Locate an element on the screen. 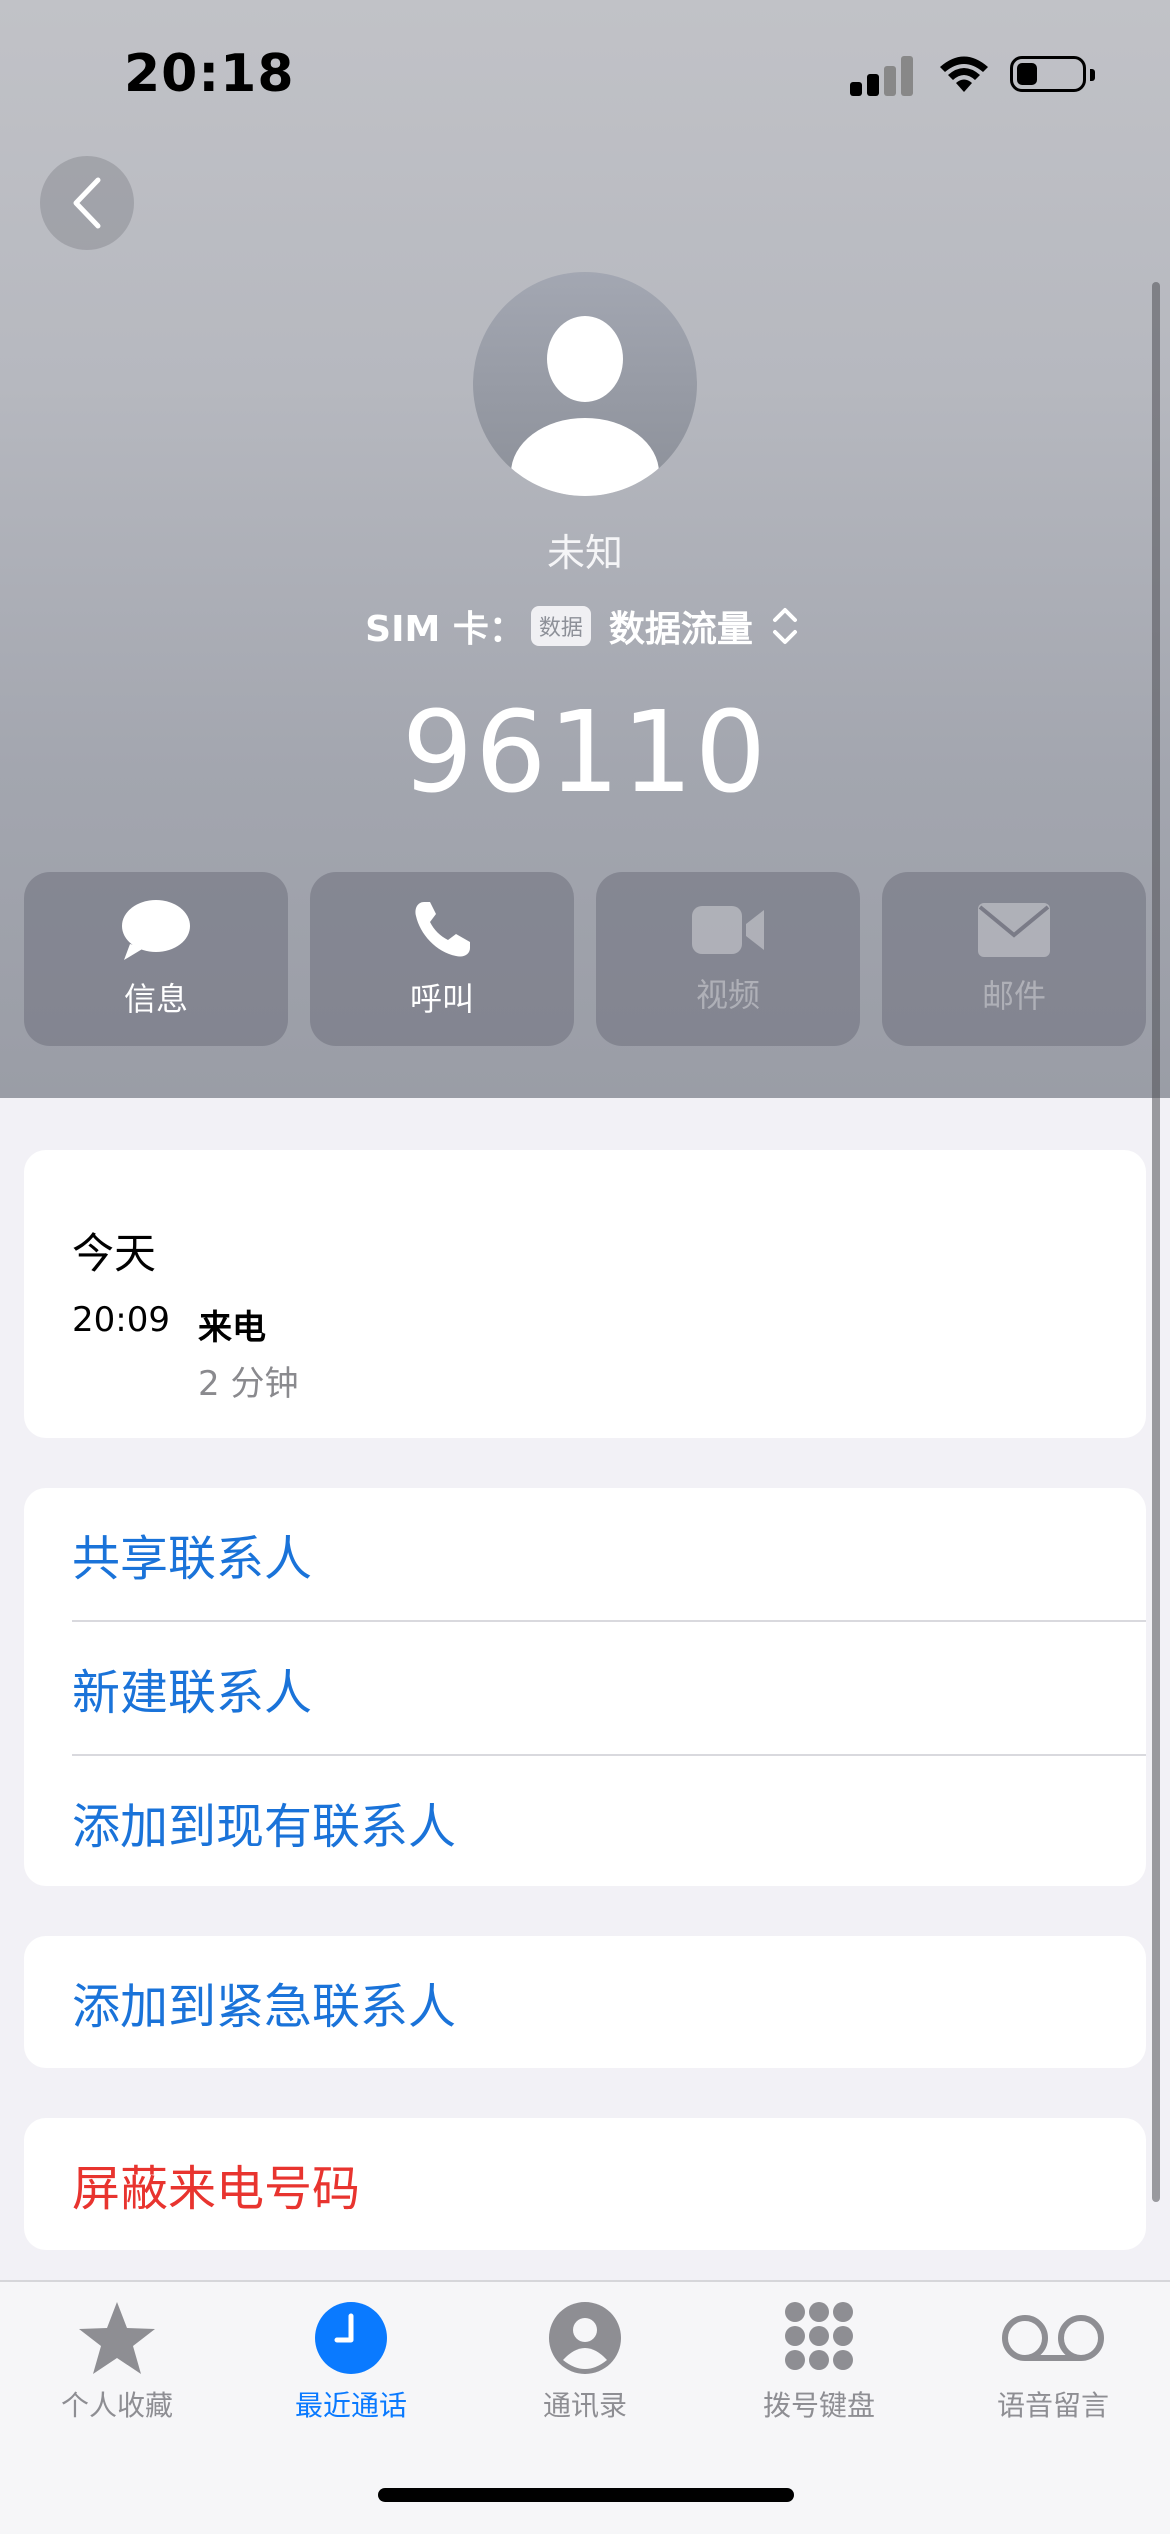  tab-keypad-label: 拨号键盘 is located at coordinates (818, 2405).